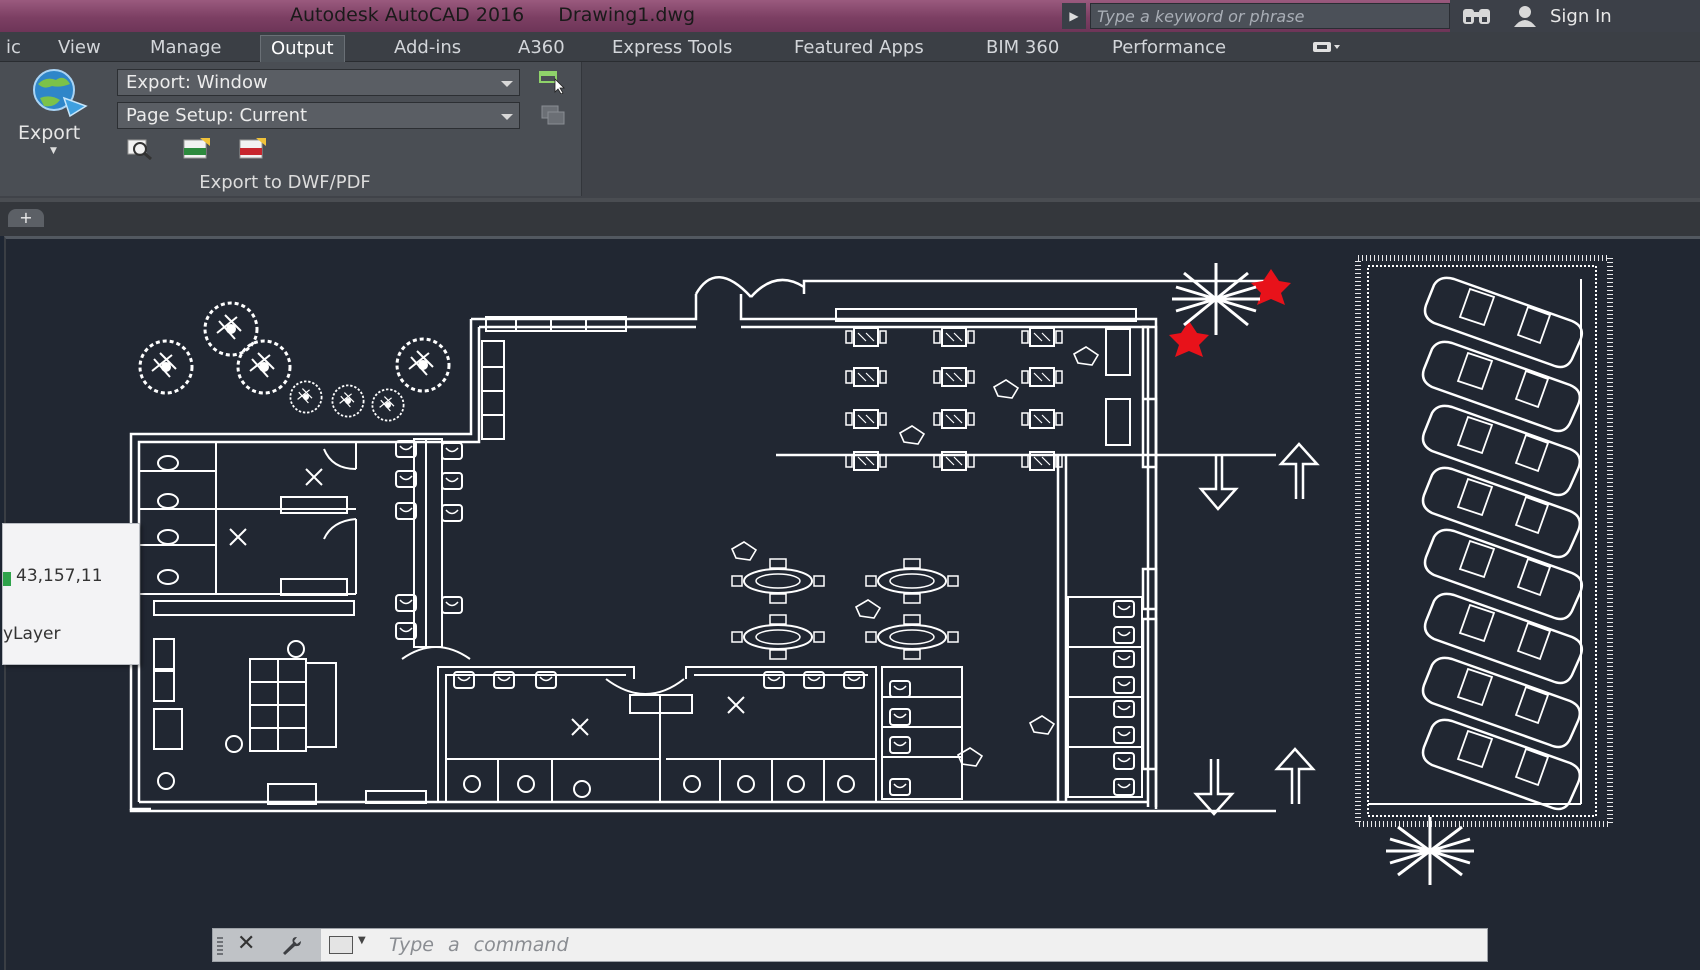  I want to click on tab-a360: A360, so click(541, 48).